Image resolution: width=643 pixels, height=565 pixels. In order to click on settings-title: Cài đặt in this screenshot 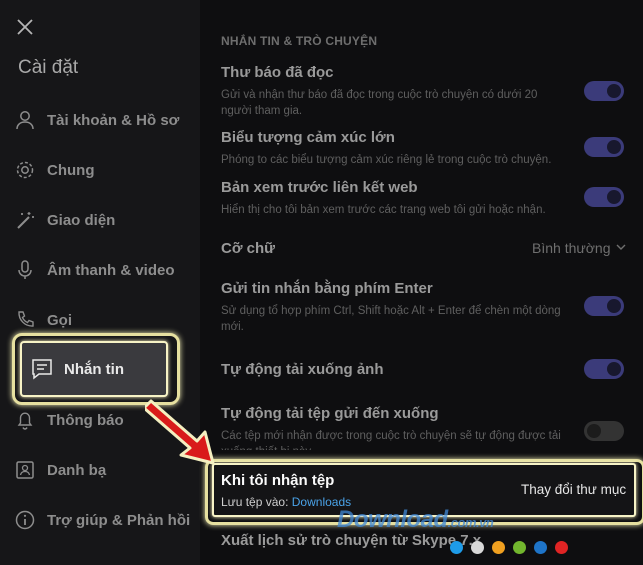, I will do `click(48, 67)`.